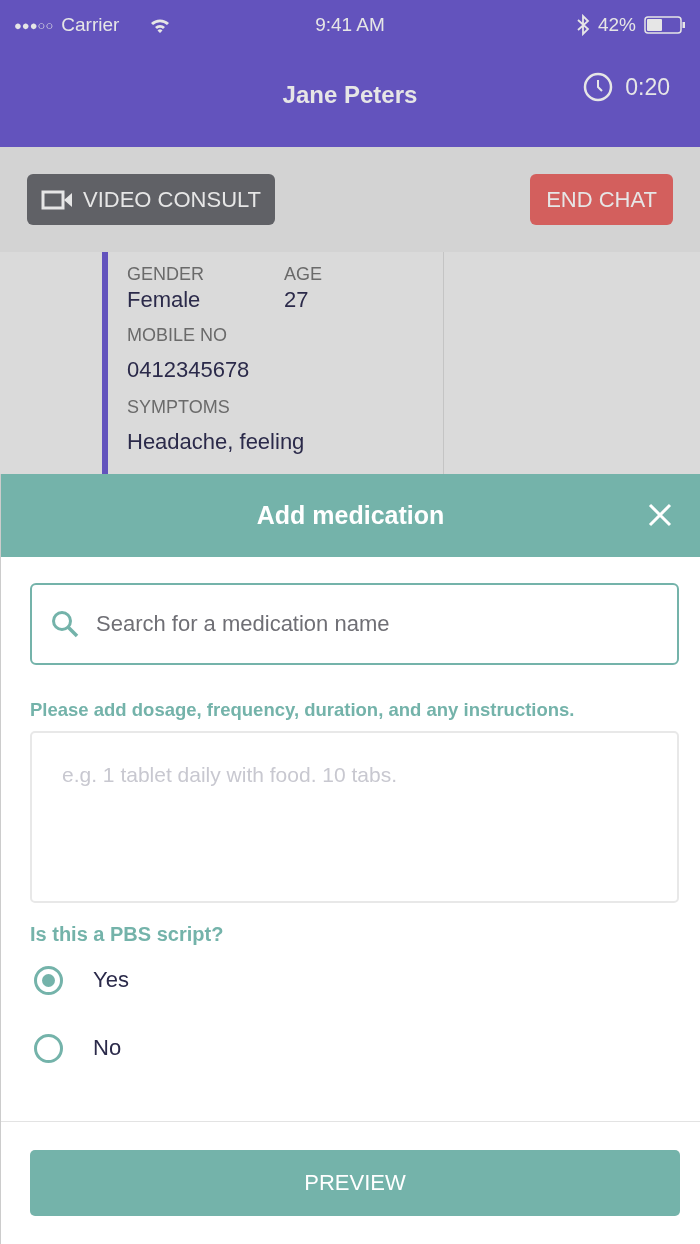  Describe the element at coordinates (303, 274) in the screenshot. I see `field-label: AGE` at that location.